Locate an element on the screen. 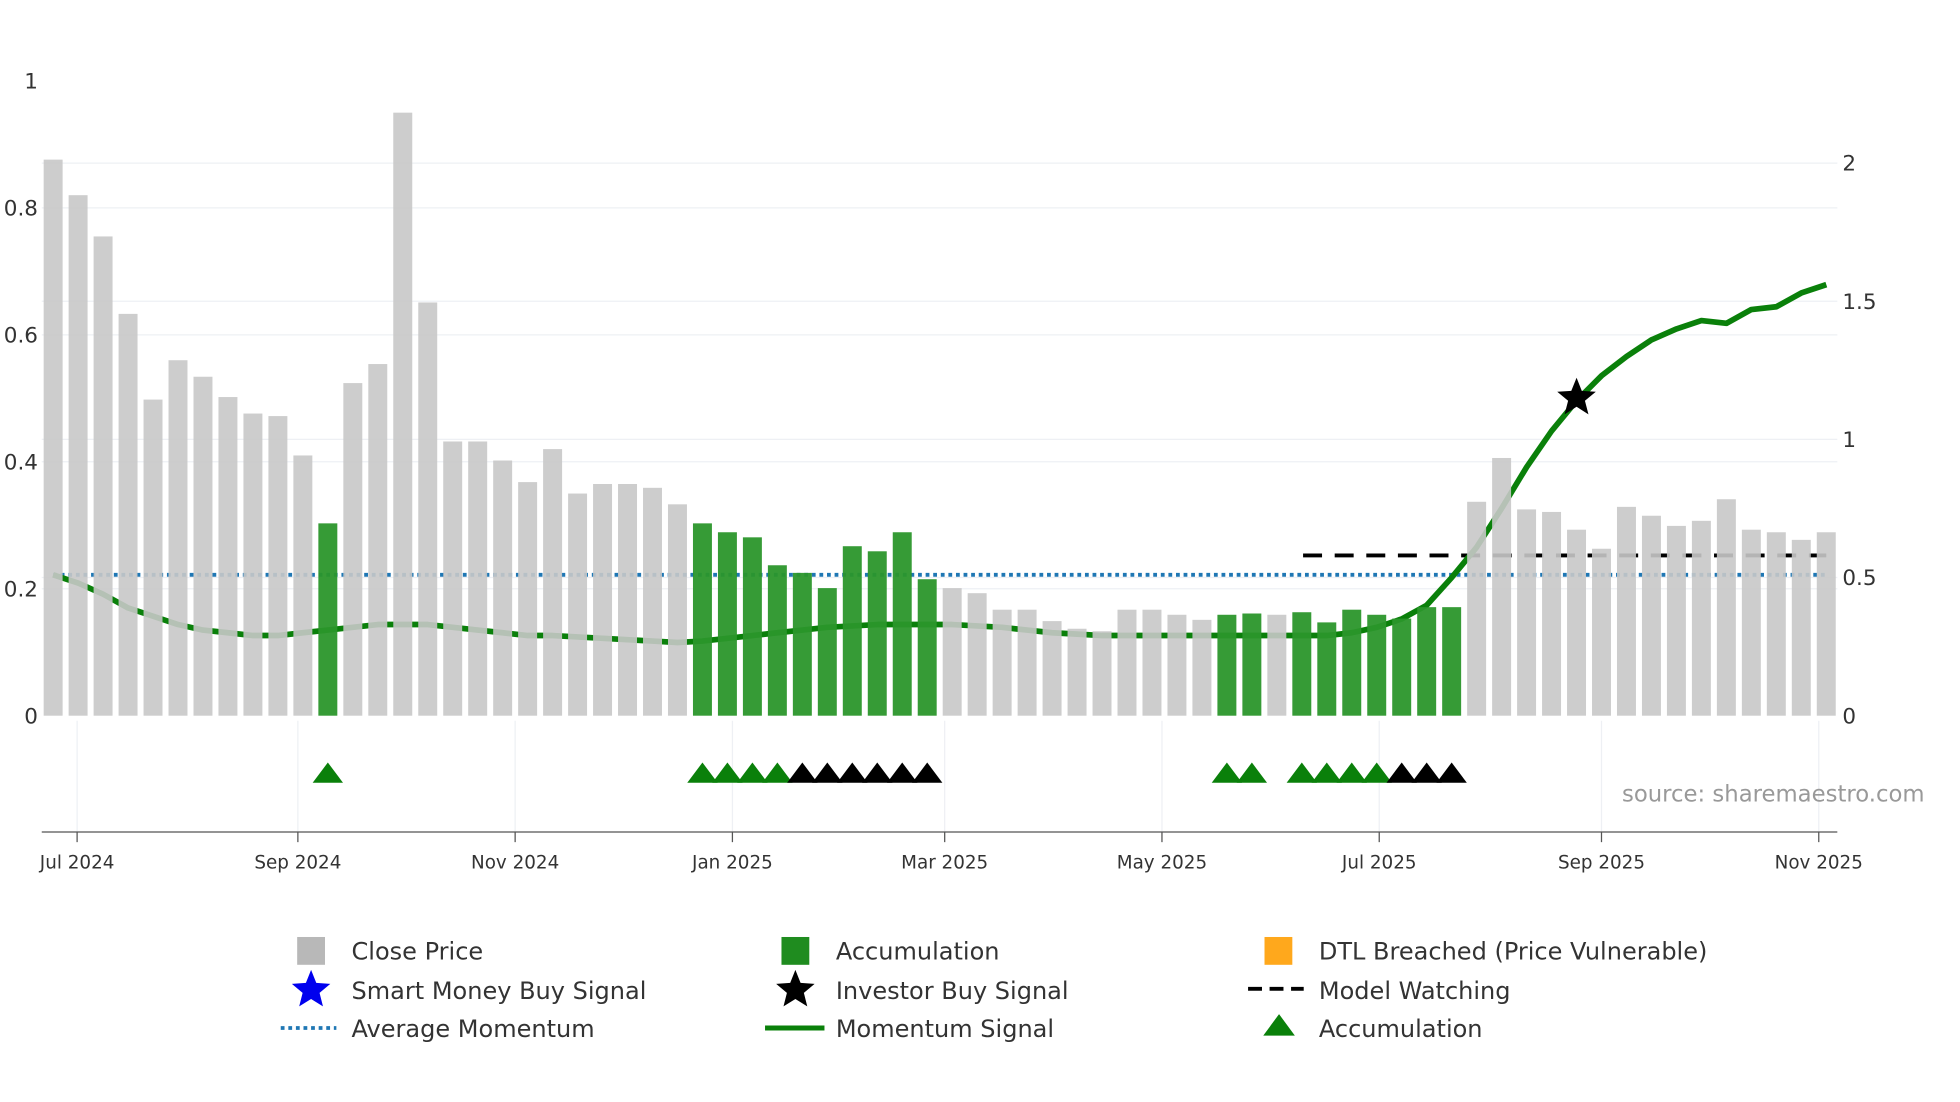 The width and height of the screenshot is (1960, 1102). x-tick-label: Sep 2024 is located at coordinates (297, 863).